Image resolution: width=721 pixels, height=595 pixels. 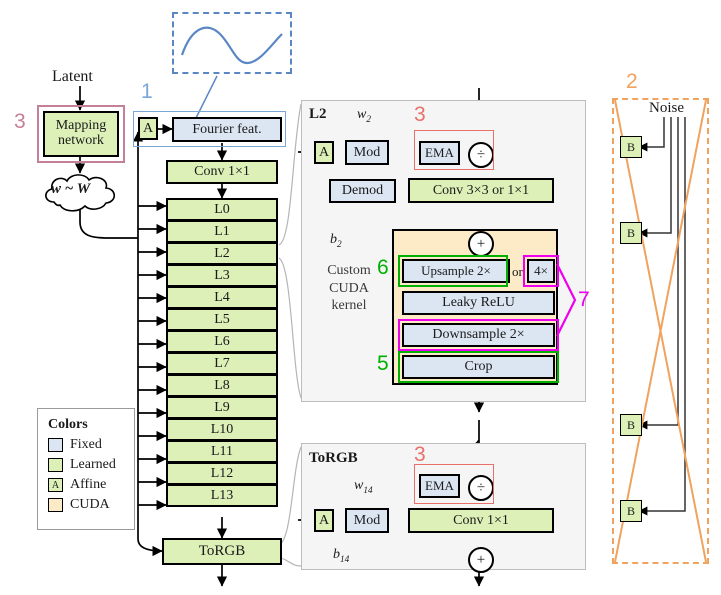 I want to click on l2-affine-a: A, so click(x=324, y=152).